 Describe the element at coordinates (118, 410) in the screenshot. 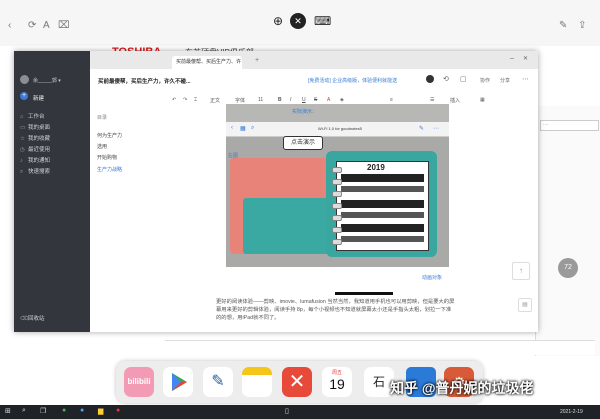

I see `app-icon: ●` at that location.